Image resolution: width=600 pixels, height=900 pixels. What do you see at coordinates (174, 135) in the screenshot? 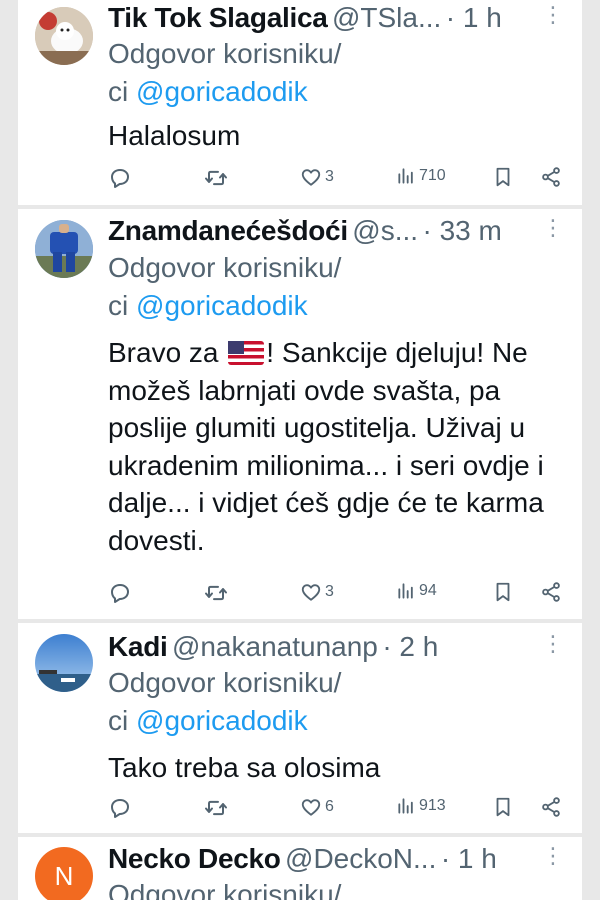
I see `tweet-text: Halalosum` at bounding box center [174, 135].